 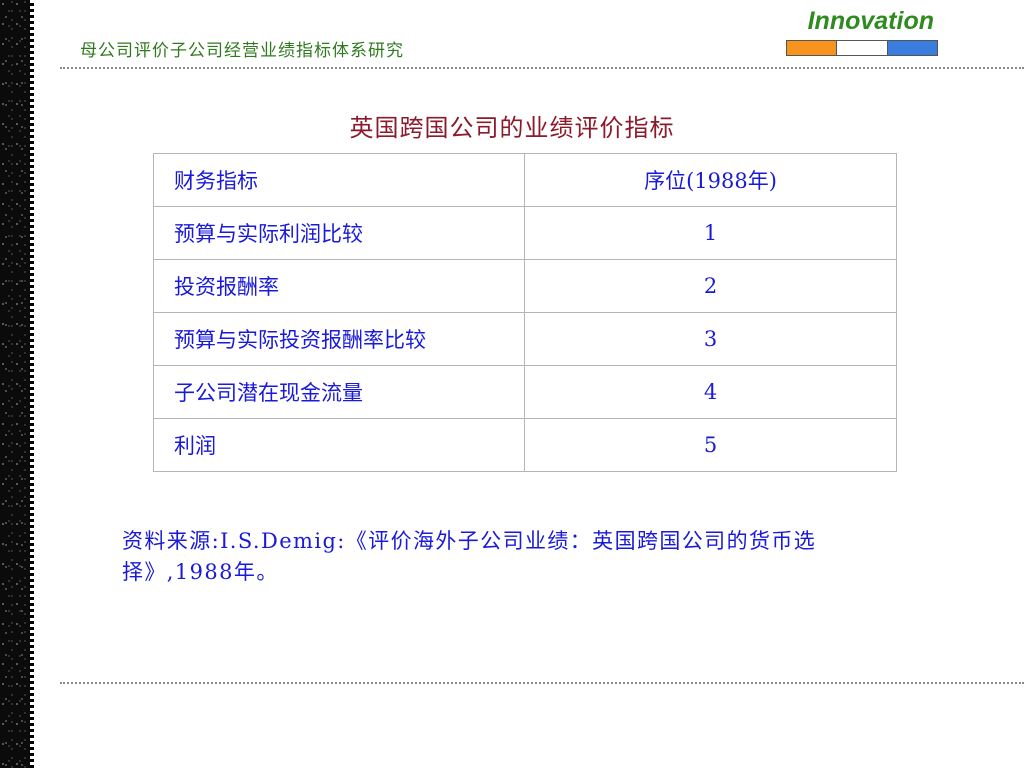 I want to click on logo-color-swatches, so click(x=862, y=48).